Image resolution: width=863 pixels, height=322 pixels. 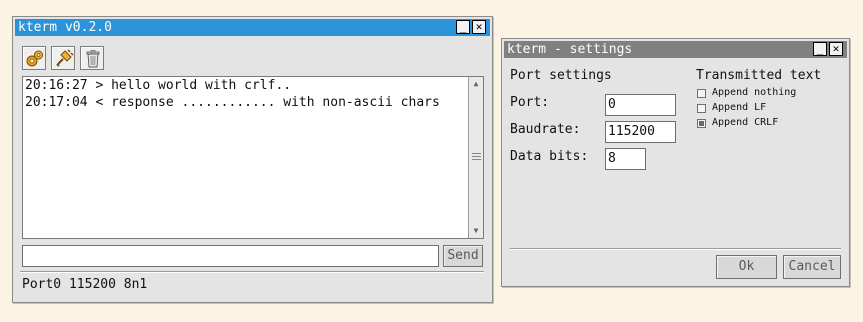 What do you see at coordinates (754, 92) in the screenshot?
I see `append-nothing-label: Append nothing` at bounding box center [754, 92].